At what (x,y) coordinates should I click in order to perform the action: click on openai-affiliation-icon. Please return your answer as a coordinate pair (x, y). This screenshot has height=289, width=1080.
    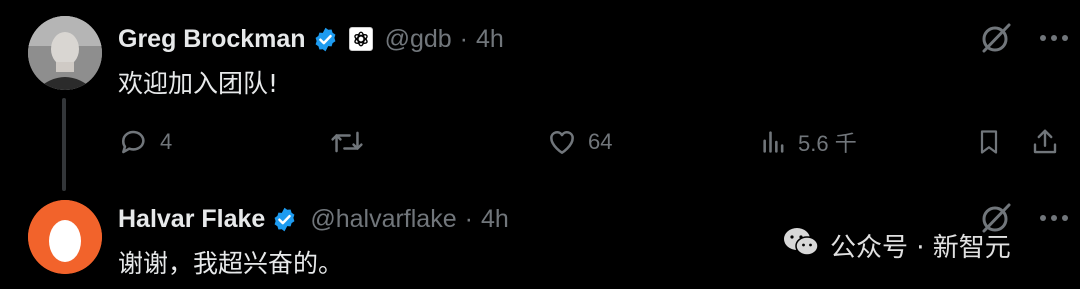
    Looking at the image, I should click on (360, 39).